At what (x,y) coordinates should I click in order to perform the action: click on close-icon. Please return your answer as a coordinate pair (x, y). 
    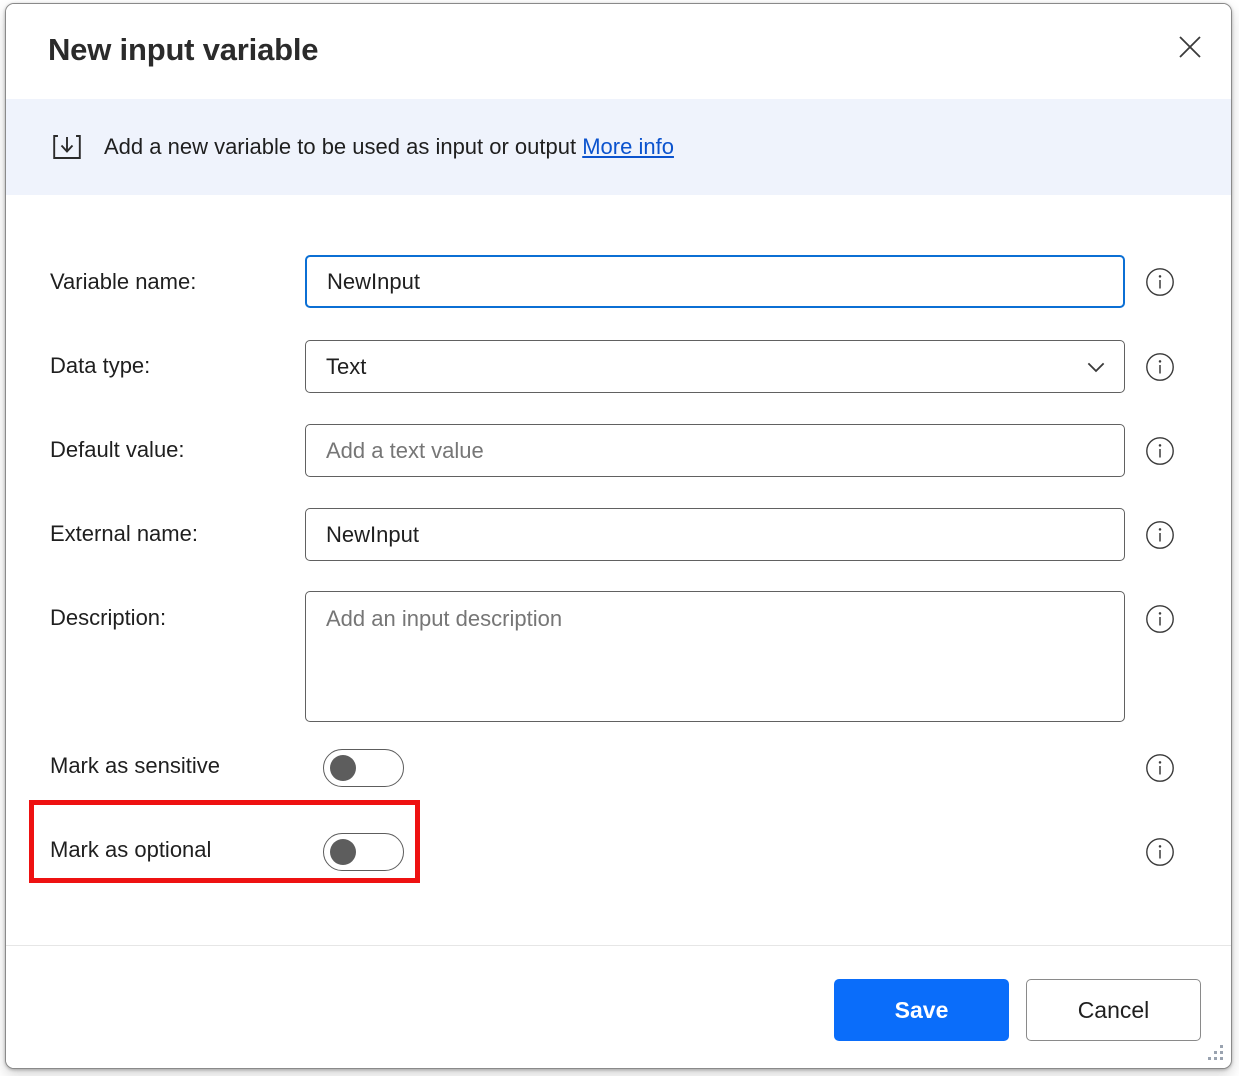
    Looking at the image, I should click on (1190, 47).